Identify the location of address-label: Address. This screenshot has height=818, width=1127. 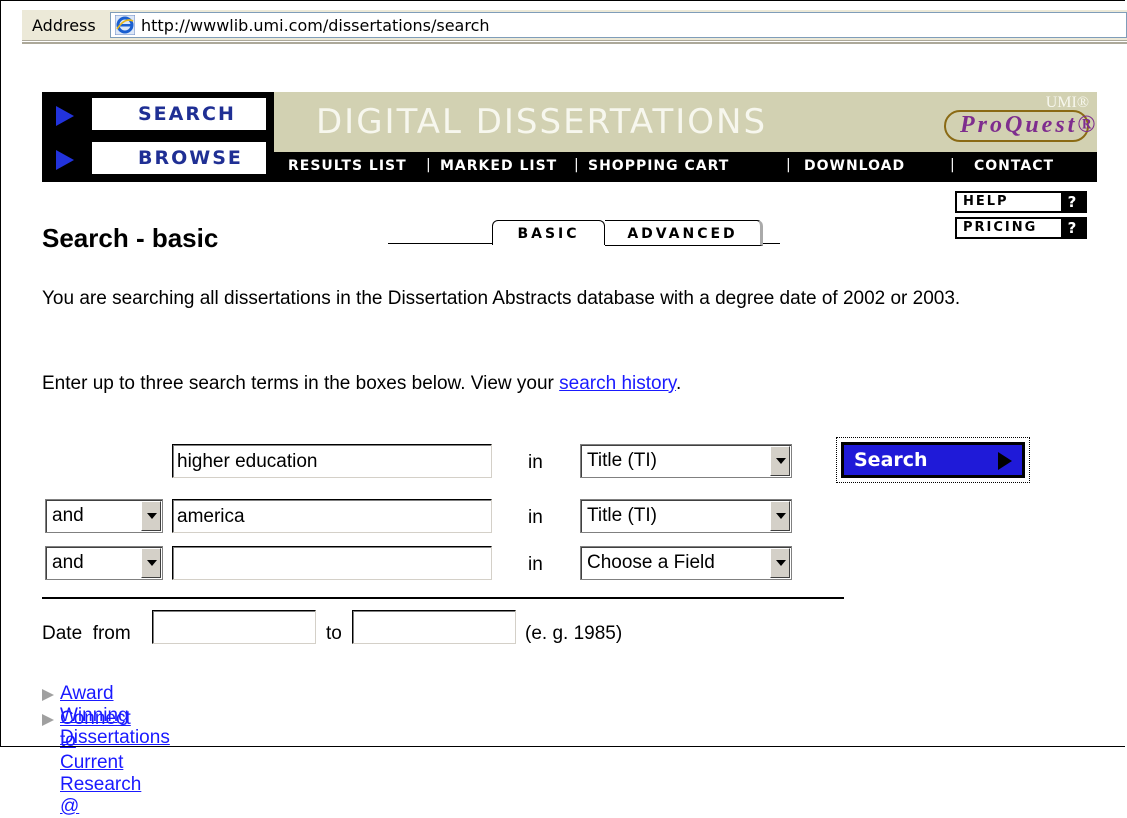
(64, 25).